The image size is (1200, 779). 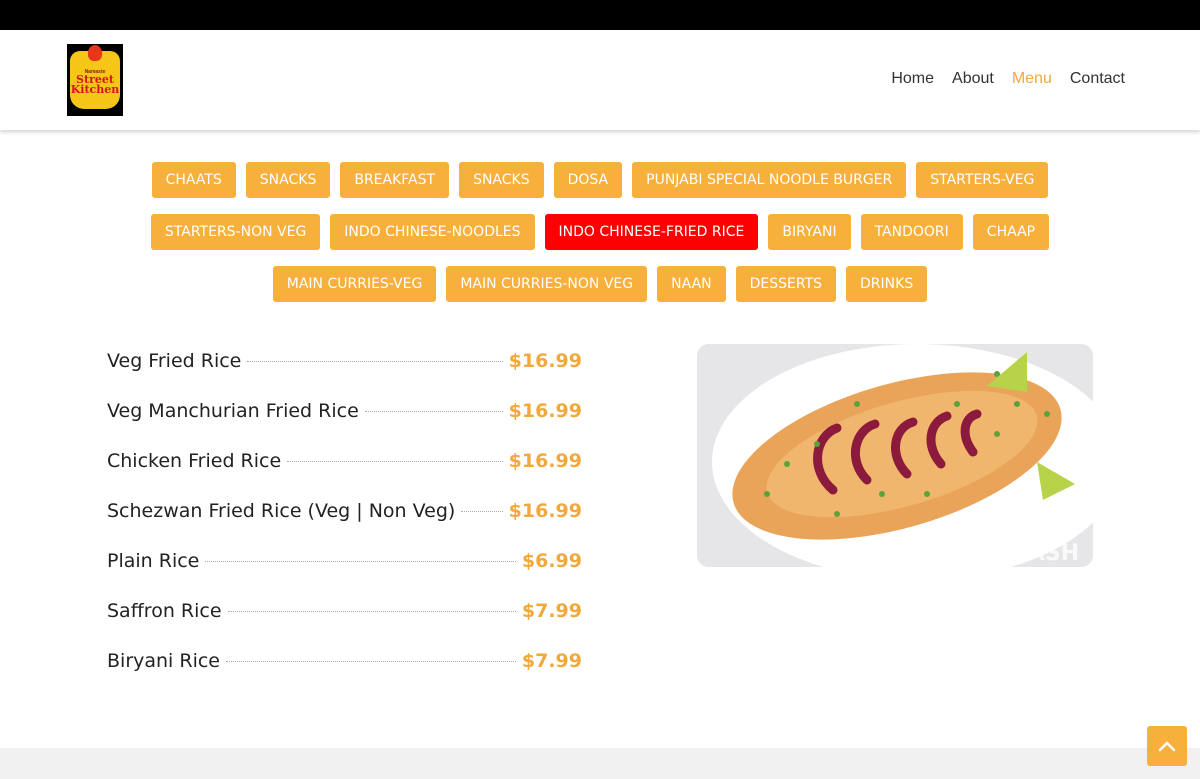 What do you see at coordinates (95, 77) in the screenshot?
I see `logo-badge: Namaste Street Kitchen` at bounding box center [95, 77].